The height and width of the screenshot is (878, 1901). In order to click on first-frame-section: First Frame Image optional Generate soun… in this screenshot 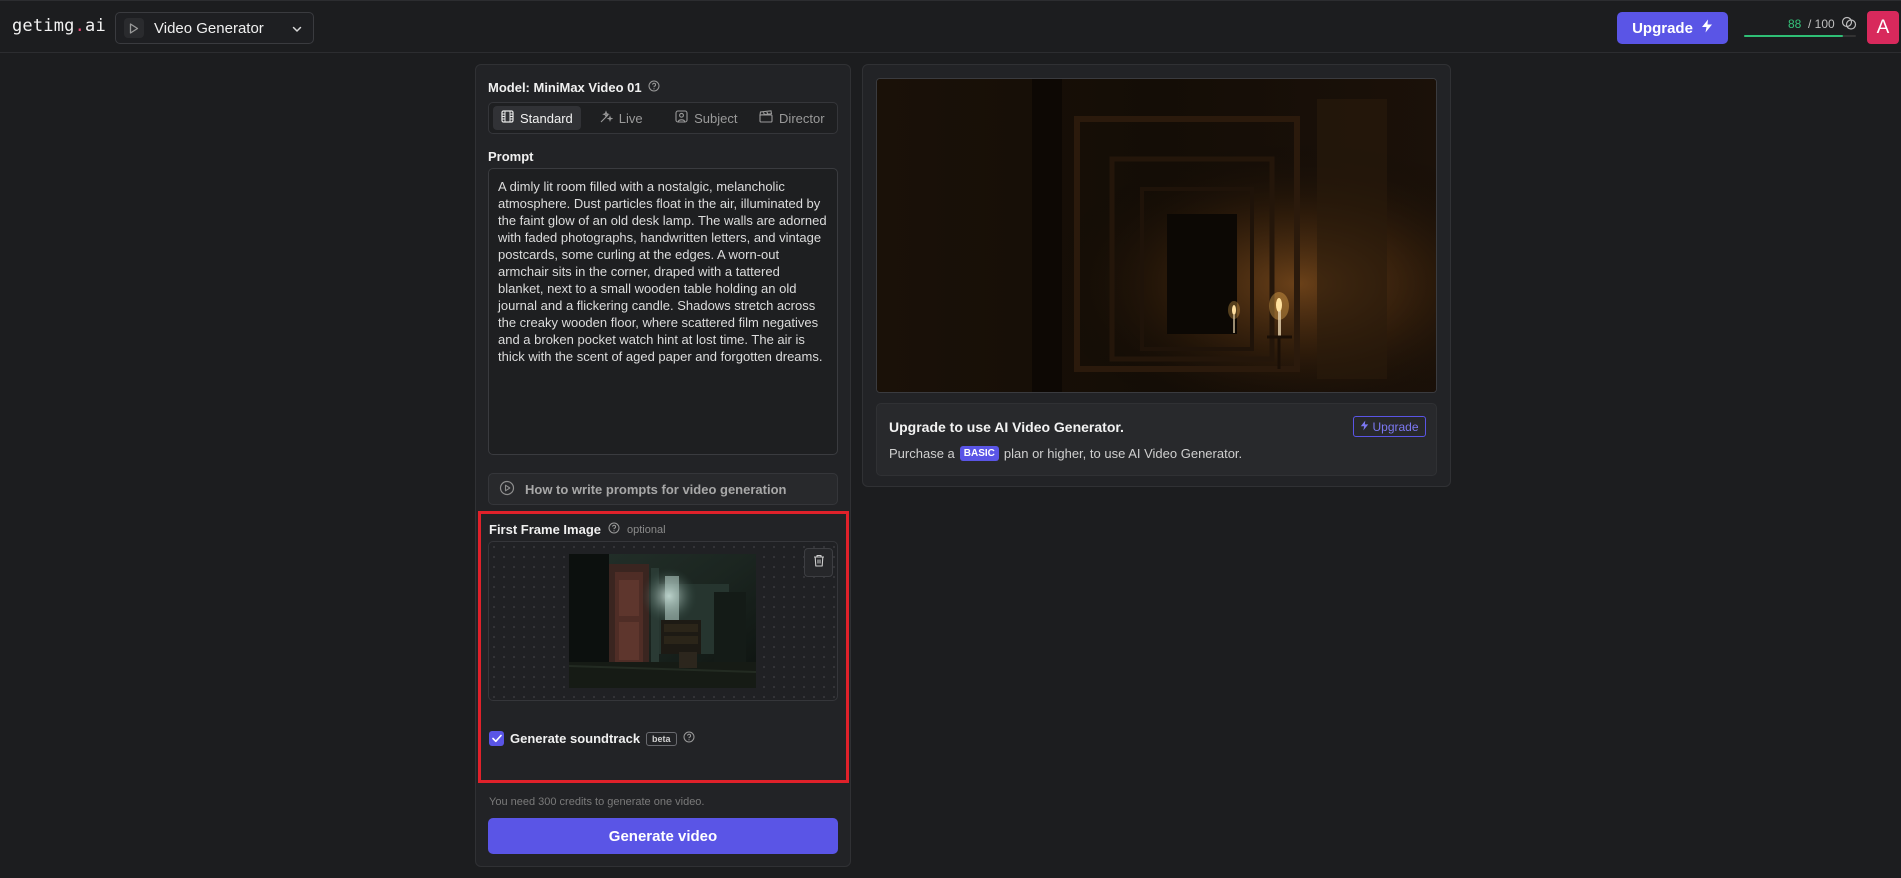, I will do `click(663, 647)`.